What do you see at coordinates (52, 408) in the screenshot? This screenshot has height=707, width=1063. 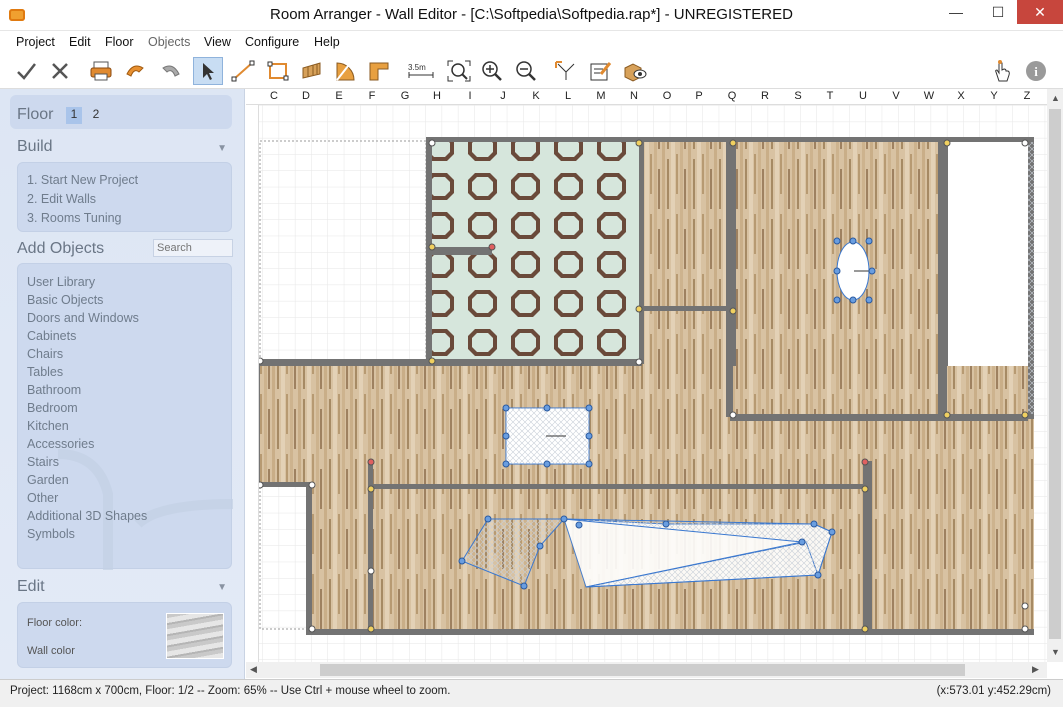 I see `category-bedroom: Bedroom` at bounding box center [52, 408].